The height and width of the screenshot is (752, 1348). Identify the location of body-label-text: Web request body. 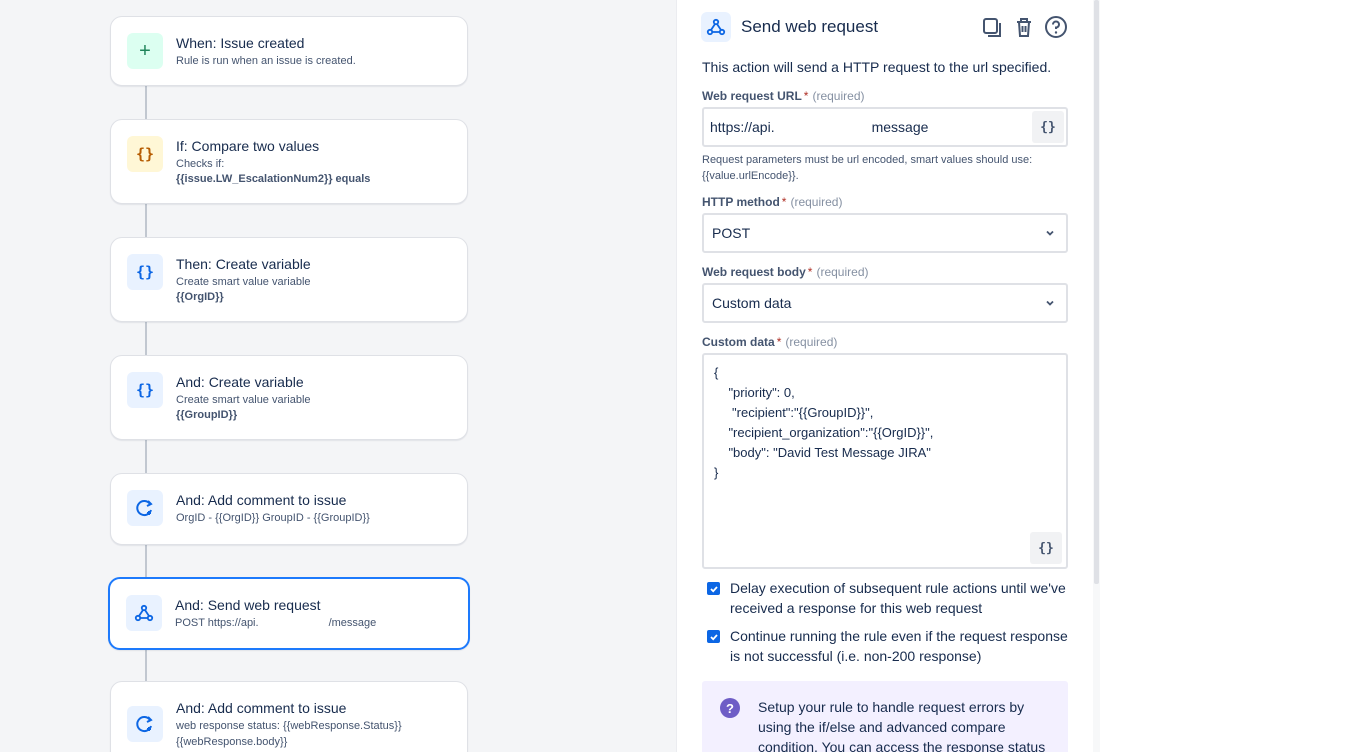
(754, 272).